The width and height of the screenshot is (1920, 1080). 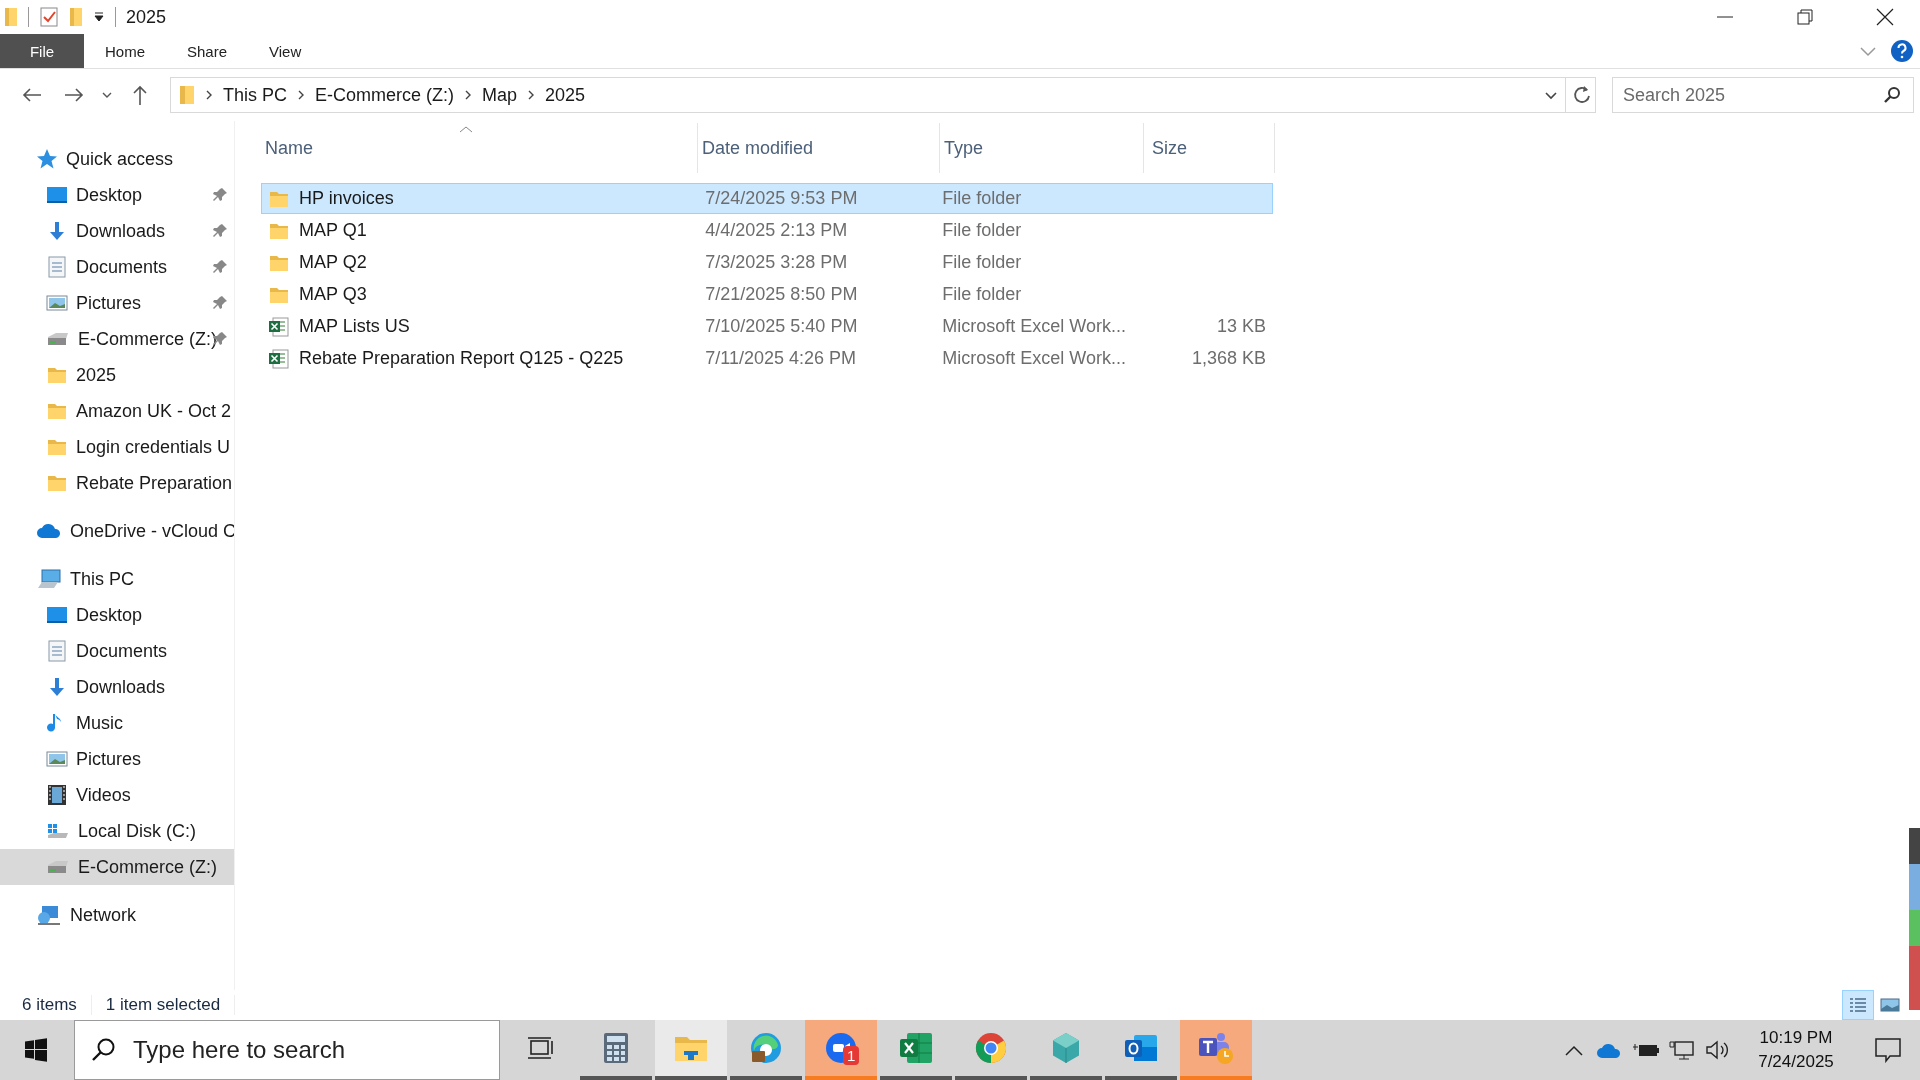 I want to click on file-size: 1,368 KB, so click(x=1228, y=358).